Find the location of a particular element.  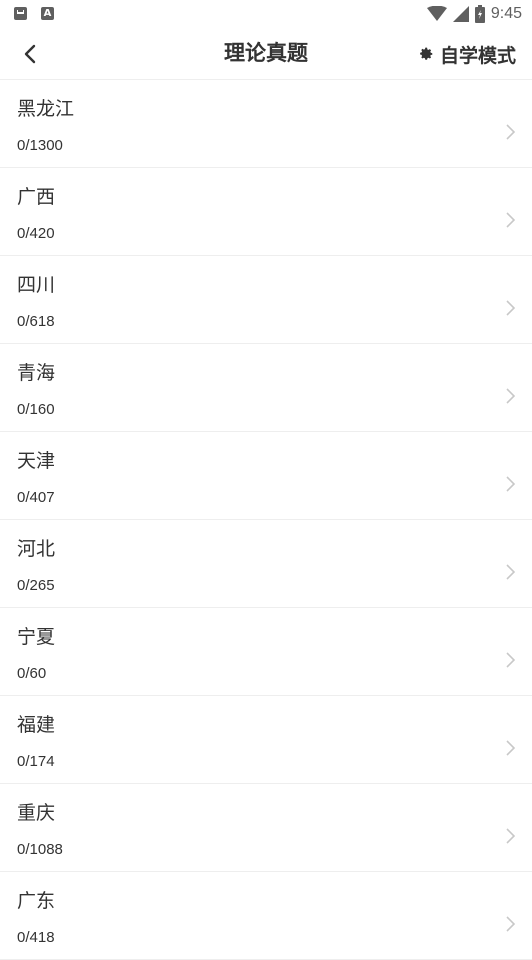

battery-icon is located at coordinates (479, 14).